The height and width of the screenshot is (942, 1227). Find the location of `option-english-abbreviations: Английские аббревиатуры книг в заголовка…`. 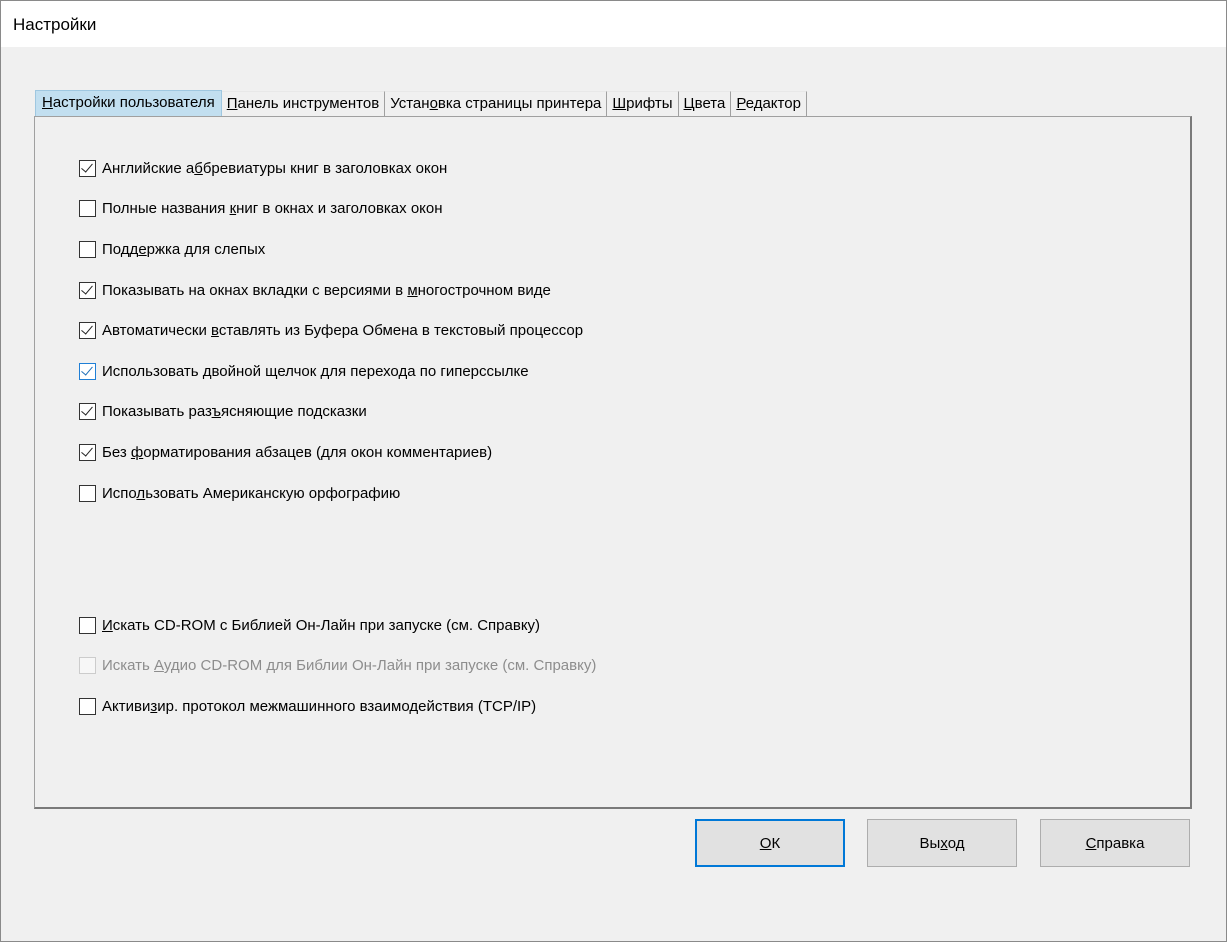

option-english-abbreviations: Английские аббревиатуры книг в заголовка… is located at coordinates (263, 168).